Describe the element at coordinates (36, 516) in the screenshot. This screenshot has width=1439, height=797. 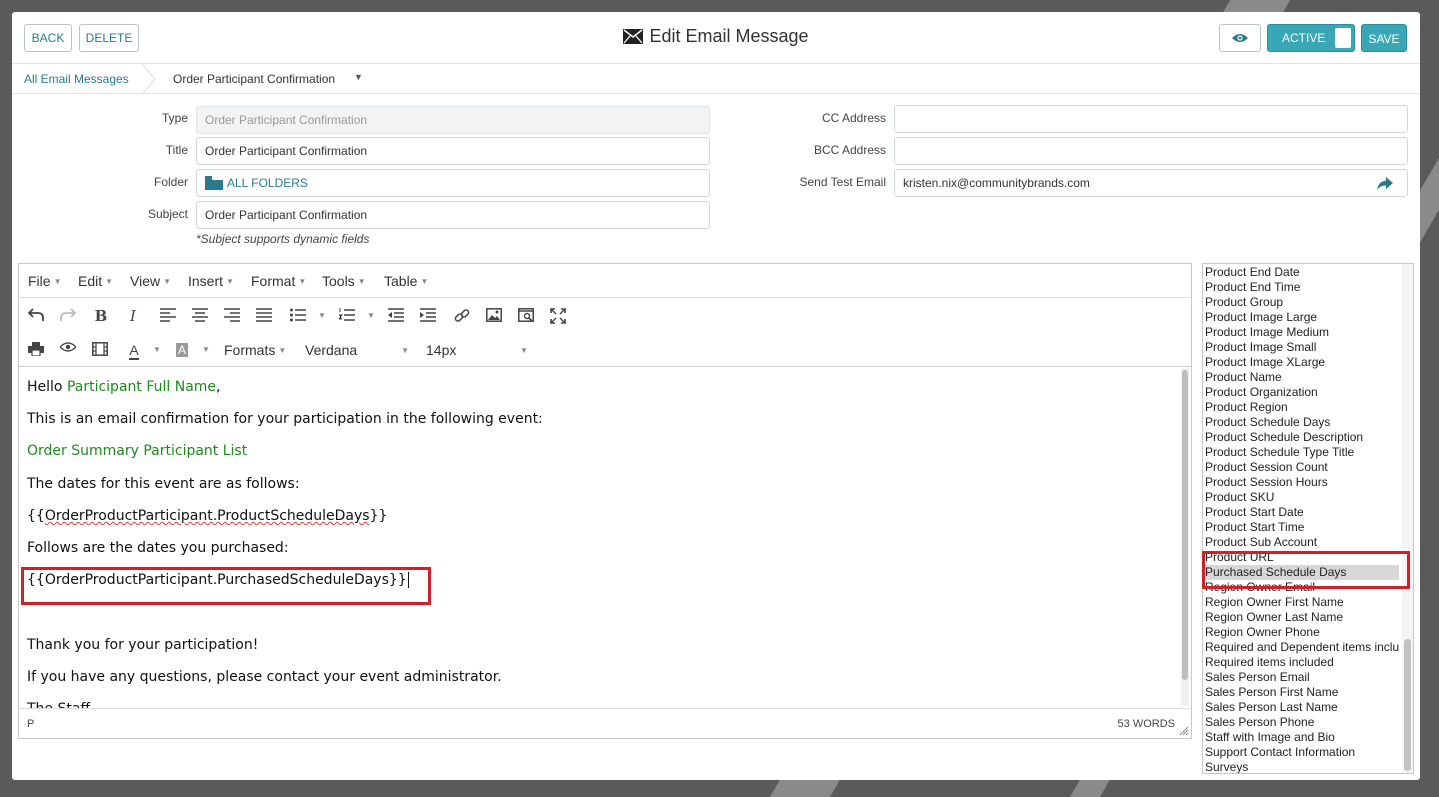
I see `token-open: {{` at that location.